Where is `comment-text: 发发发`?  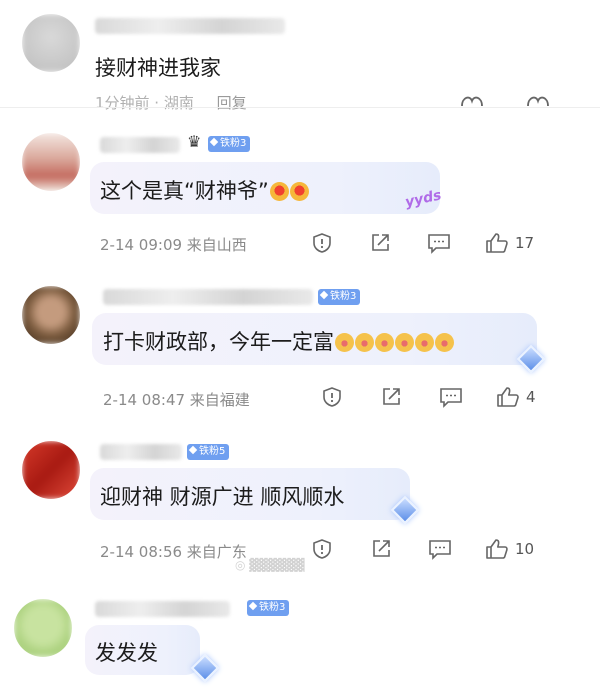 comment-text: 发发发 is located at coordinates (126, 653).